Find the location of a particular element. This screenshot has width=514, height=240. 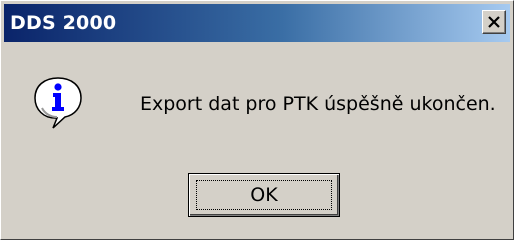

window-title: DDS 2000 is located at coordinates (63, 23).